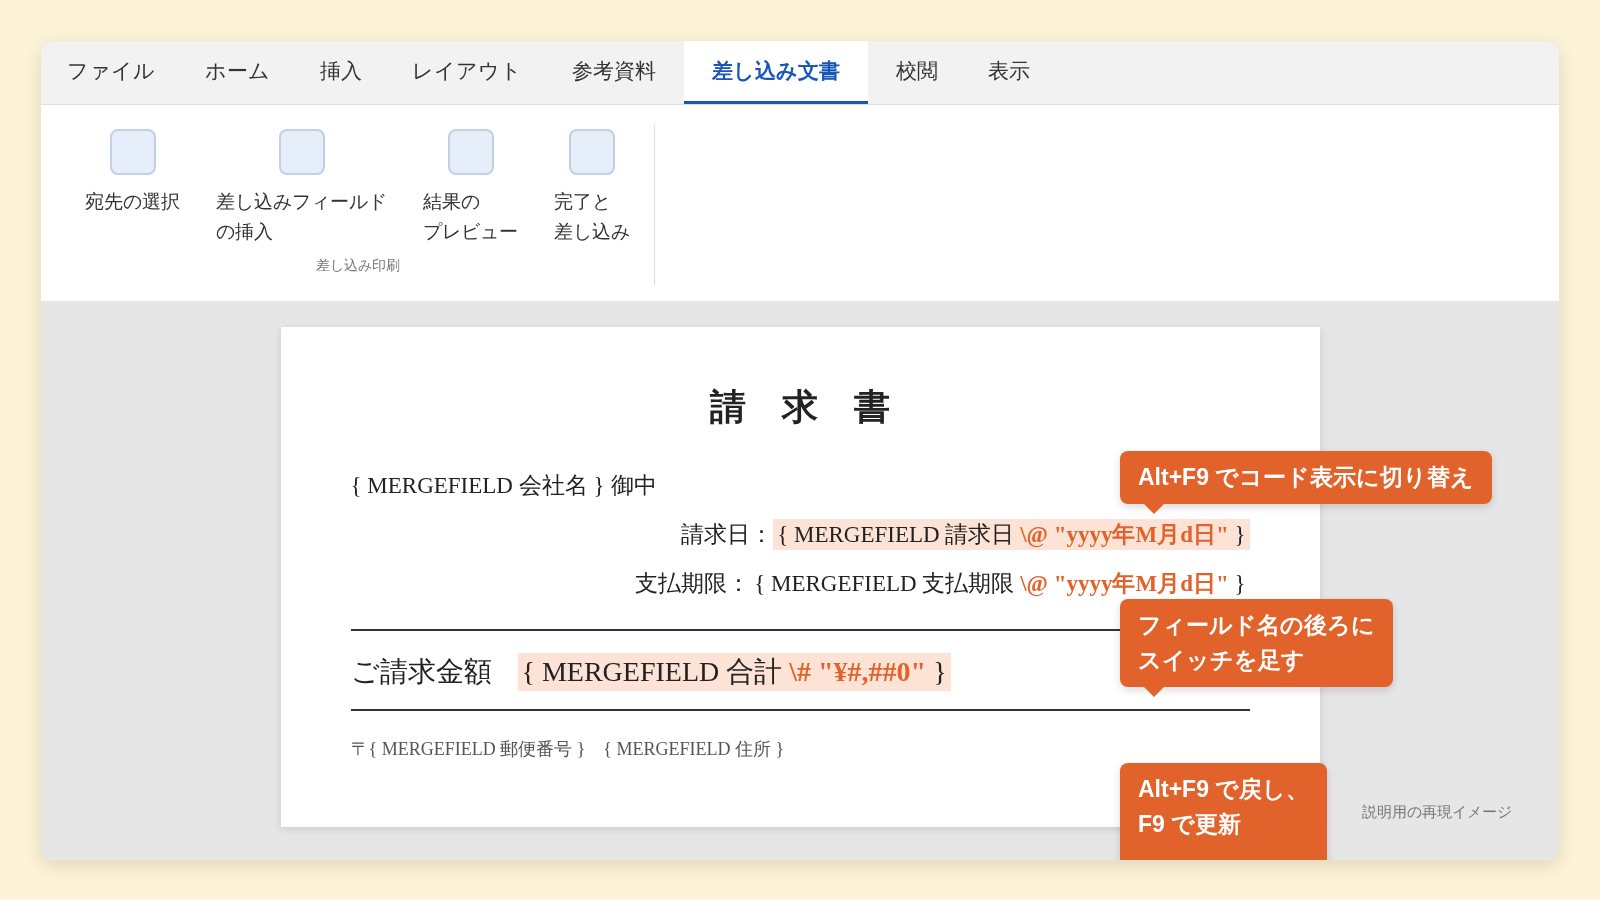 The image size is (1600, 900). Describe the element at coordinates (301, 188) in the screenshot. I see `ribbon-button: 差し込みフィールド の挿入` at that location.